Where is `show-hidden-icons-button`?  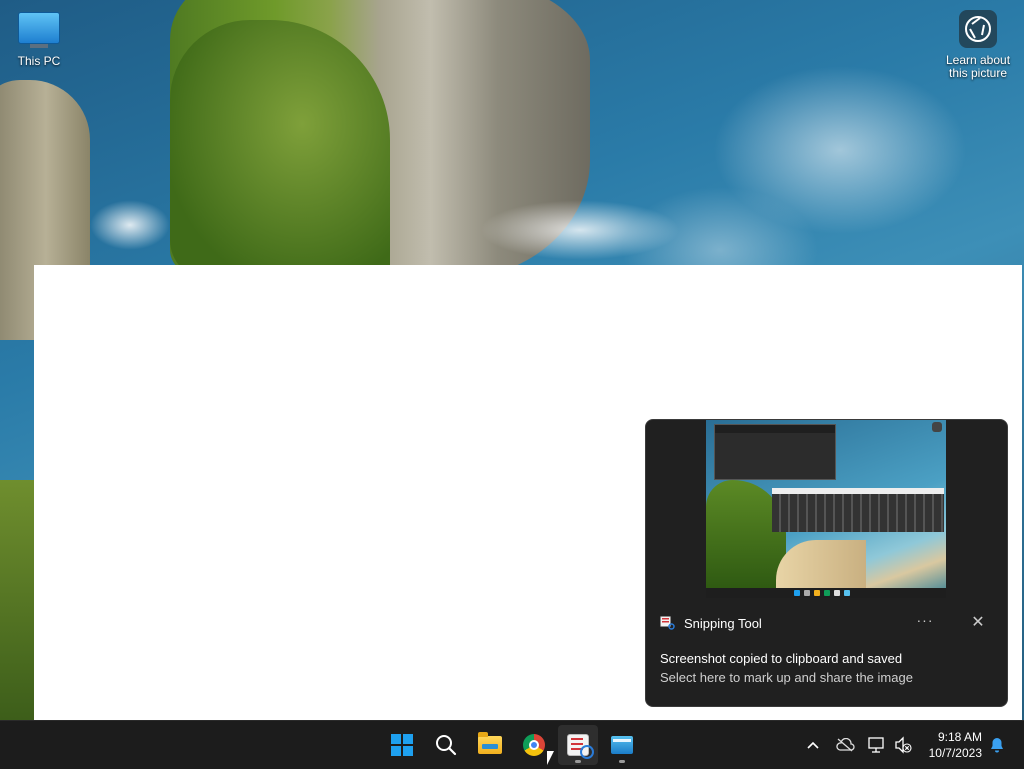
show-hidden-icons-button is located at coordinates (813, 745).